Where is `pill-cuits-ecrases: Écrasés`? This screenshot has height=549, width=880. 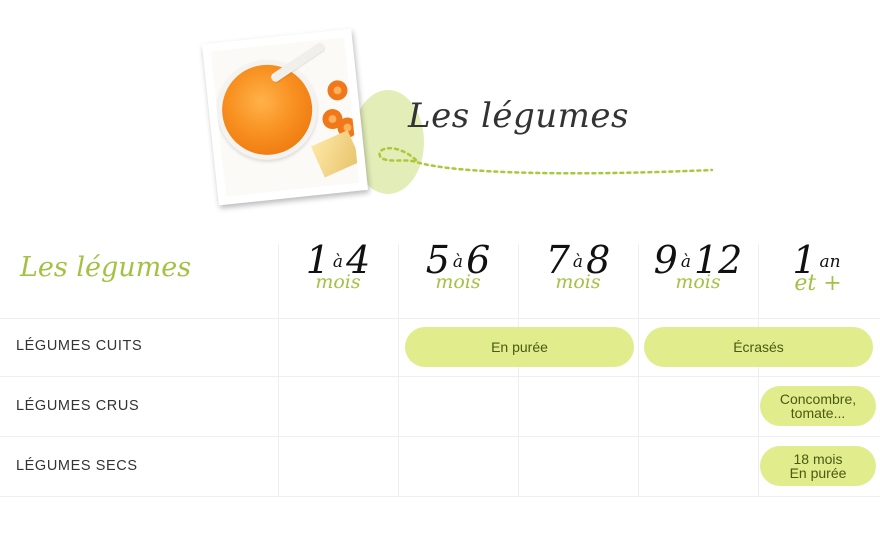
pill-cuits-ecrases: Écrasés is located at coordinates (758, 347).